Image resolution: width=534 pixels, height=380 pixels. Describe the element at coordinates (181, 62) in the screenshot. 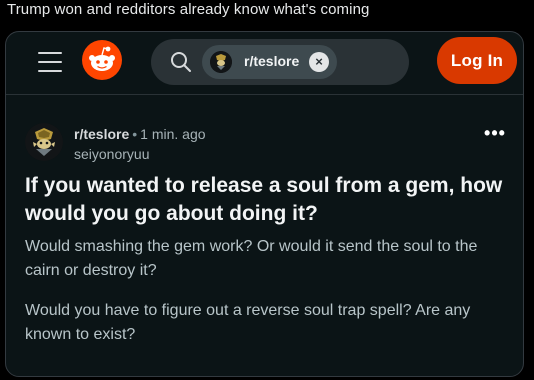

I see `search-icon` at that location.